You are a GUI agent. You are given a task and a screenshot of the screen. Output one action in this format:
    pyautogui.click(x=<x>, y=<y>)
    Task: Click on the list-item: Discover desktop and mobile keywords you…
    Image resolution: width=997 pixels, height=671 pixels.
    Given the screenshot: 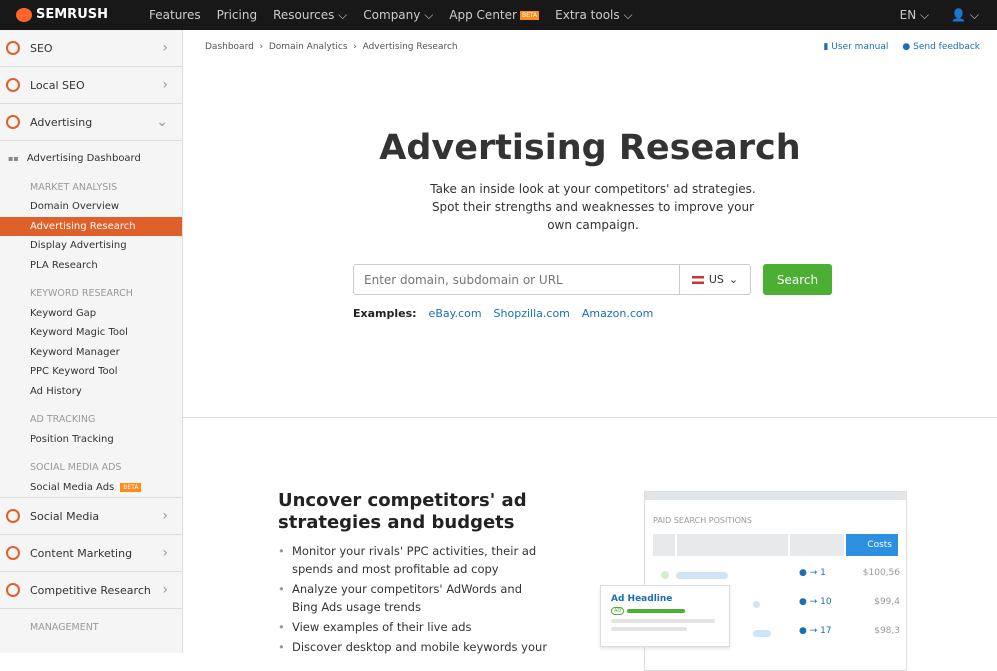 What is the action you would take?
    pyautogui.click(x=413, y=647)
    